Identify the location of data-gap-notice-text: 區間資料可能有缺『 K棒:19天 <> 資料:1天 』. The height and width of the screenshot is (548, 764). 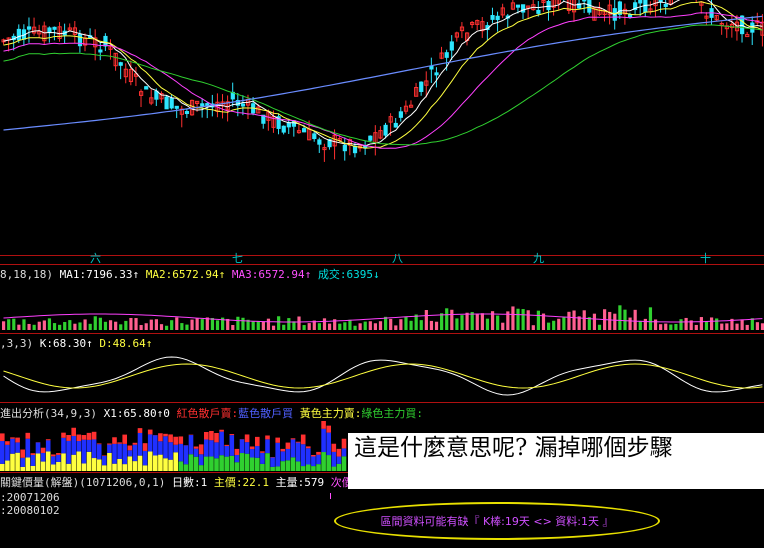
(497, 521).